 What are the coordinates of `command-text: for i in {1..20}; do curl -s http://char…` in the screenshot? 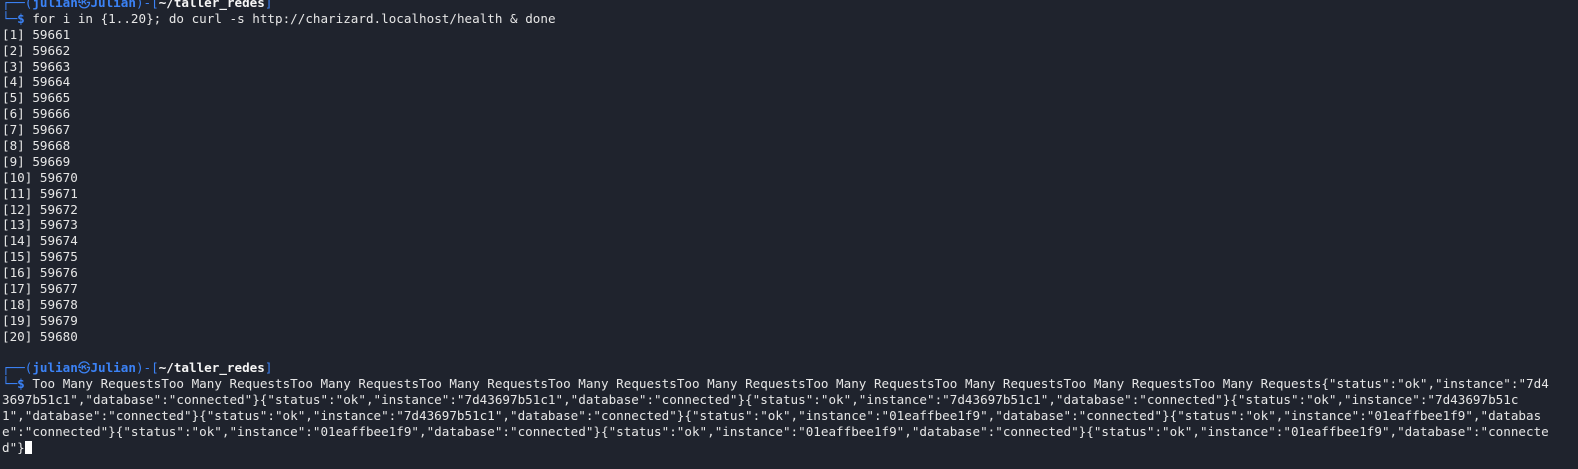 It's located at (294, 18).